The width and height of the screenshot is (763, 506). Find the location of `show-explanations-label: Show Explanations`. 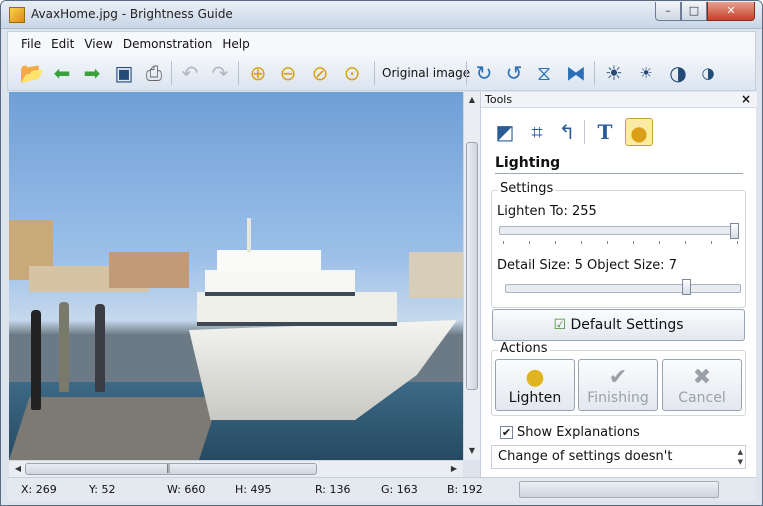

show-explanations-label: Show Explanations is located at coordinates (578, 432).